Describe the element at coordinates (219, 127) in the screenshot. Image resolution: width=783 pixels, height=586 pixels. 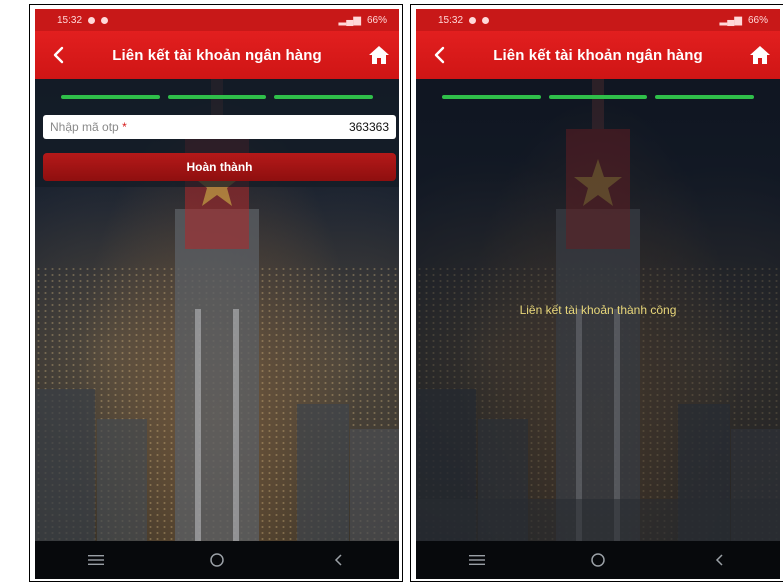
I see `otp-input: Nhập mã otp * 363363` at that location.